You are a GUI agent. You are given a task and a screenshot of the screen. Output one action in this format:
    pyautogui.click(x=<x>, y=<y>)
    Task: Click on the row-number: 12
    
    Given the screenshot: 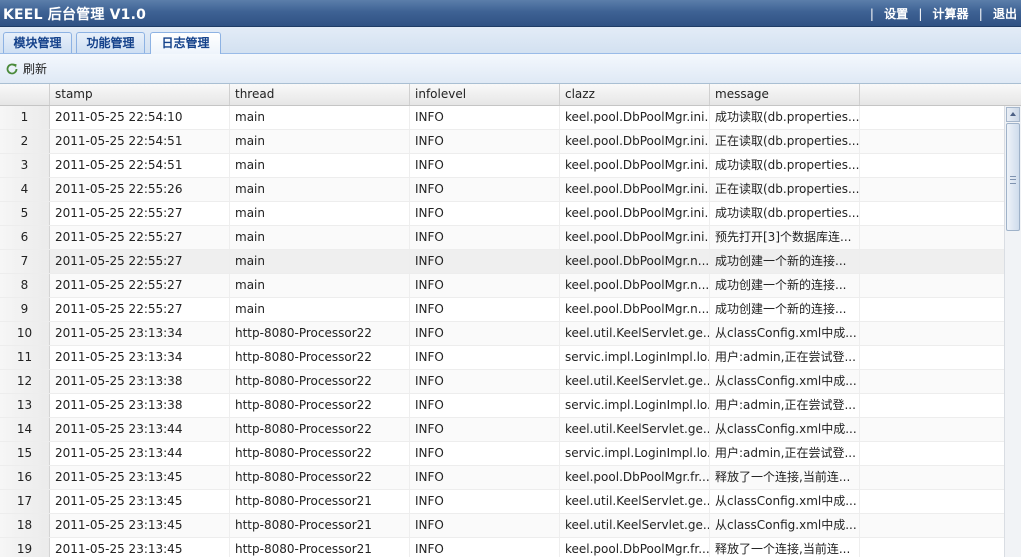 What is the action you would take?
    pyautogui.click(x=25, y=381)
    